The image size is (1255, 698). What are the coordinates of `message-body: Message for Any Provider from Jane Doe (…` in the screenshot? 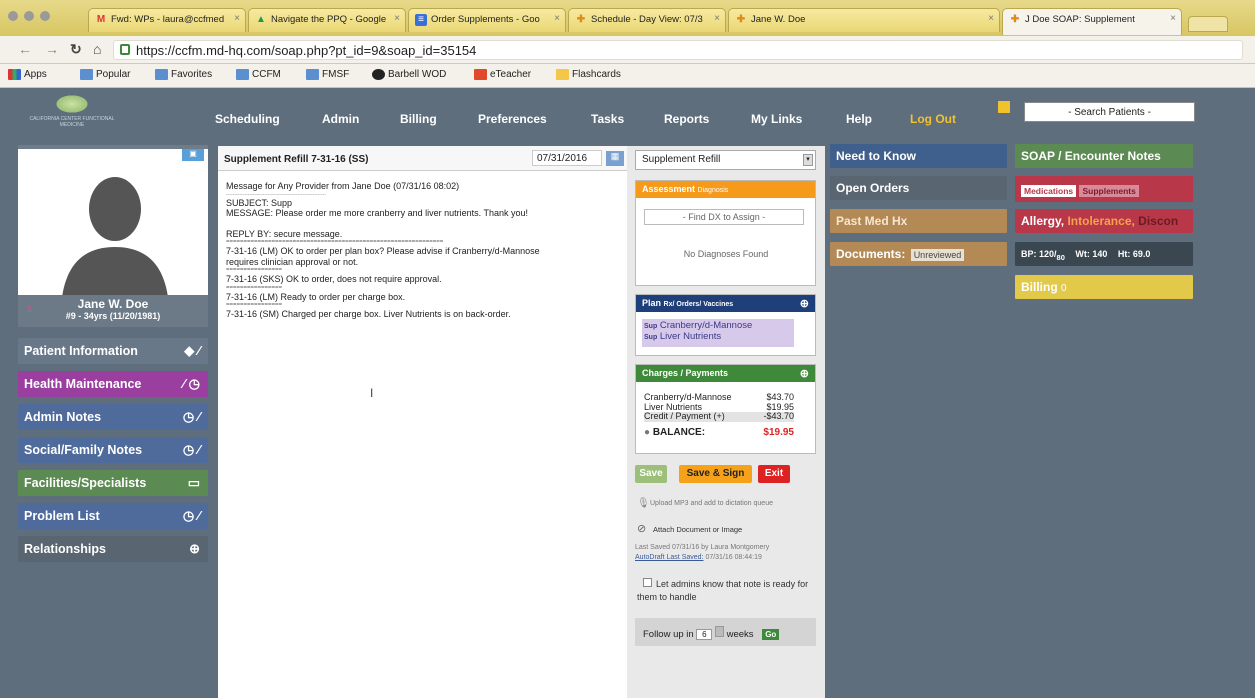 It's located at (422, 245).